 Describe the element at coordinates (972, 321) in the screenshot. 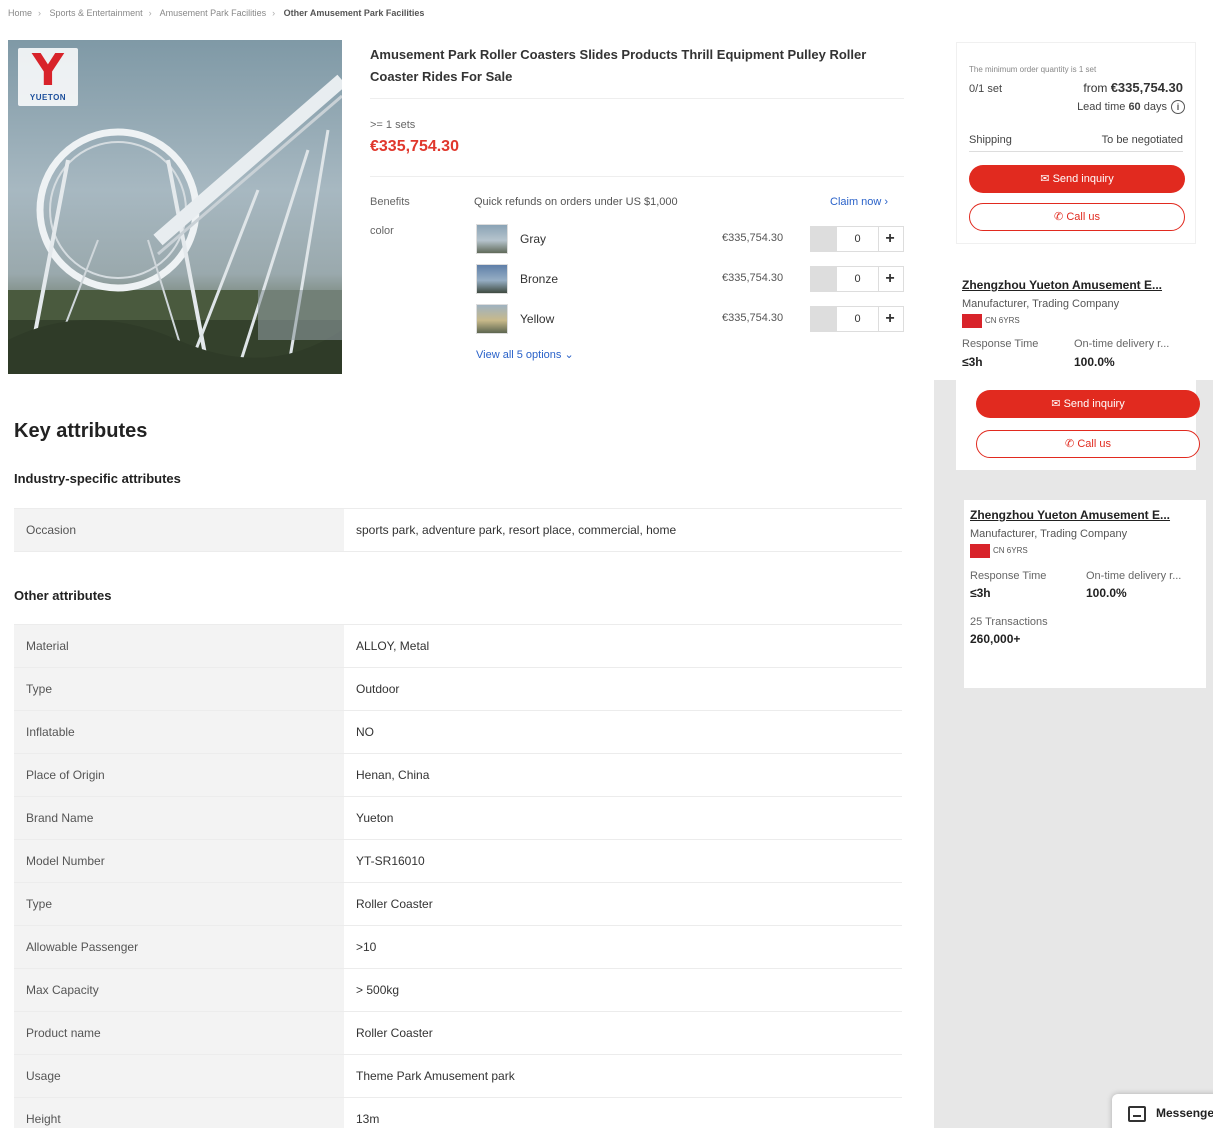

I see `china-flag-icon` at that location.